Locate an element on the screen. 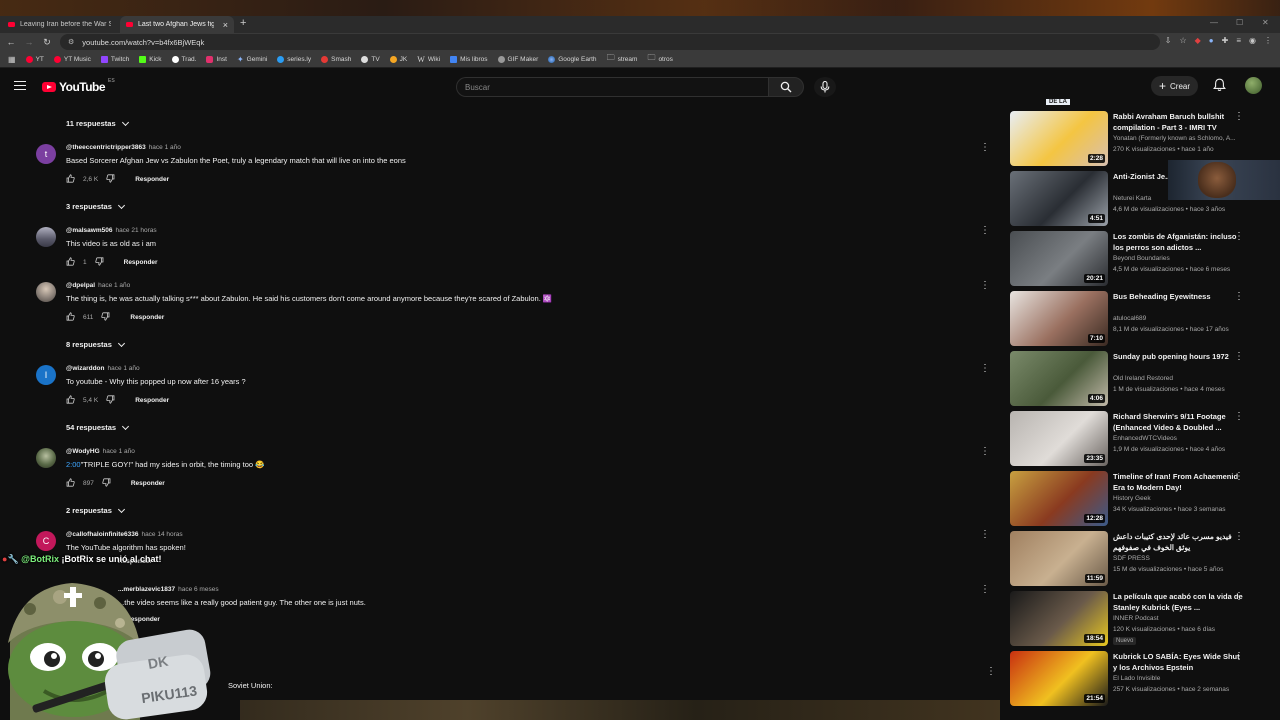  channel-name: History Geek is located at coordinates (1179, 498).